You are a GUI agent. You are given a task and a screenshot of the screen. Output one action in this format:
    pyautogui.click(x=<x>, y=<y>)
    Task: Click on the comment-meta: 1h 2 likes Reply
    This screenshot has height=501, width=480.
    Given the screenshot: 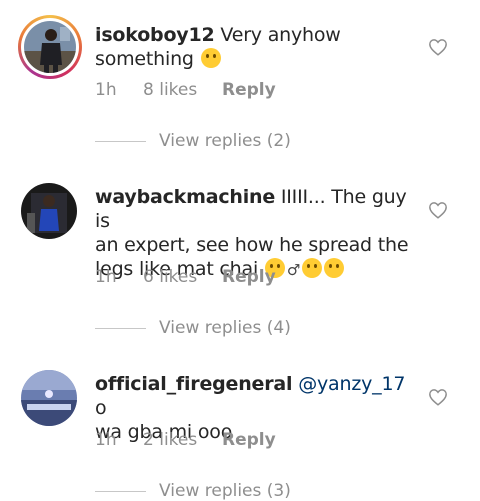 What is the action you would take?
    pyautogui.click(x=185, y=440)
    